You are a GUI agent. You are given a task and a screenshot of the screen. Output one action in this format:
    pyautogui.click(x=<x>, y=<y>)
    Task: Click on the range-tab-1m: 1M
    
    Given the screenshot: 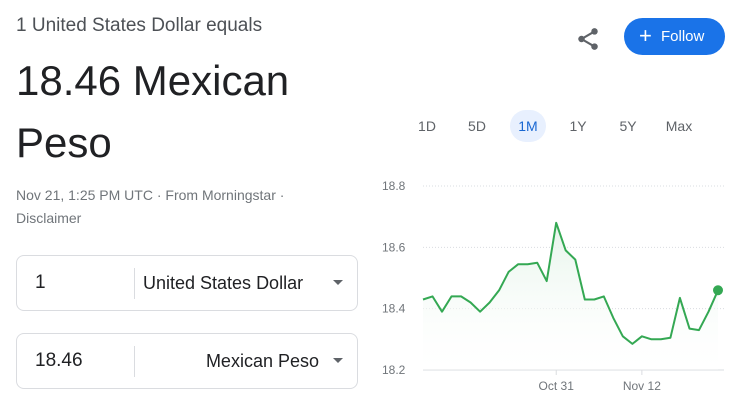 What is the action you would take?
    pyautogui.click(x=528, y=126)
    